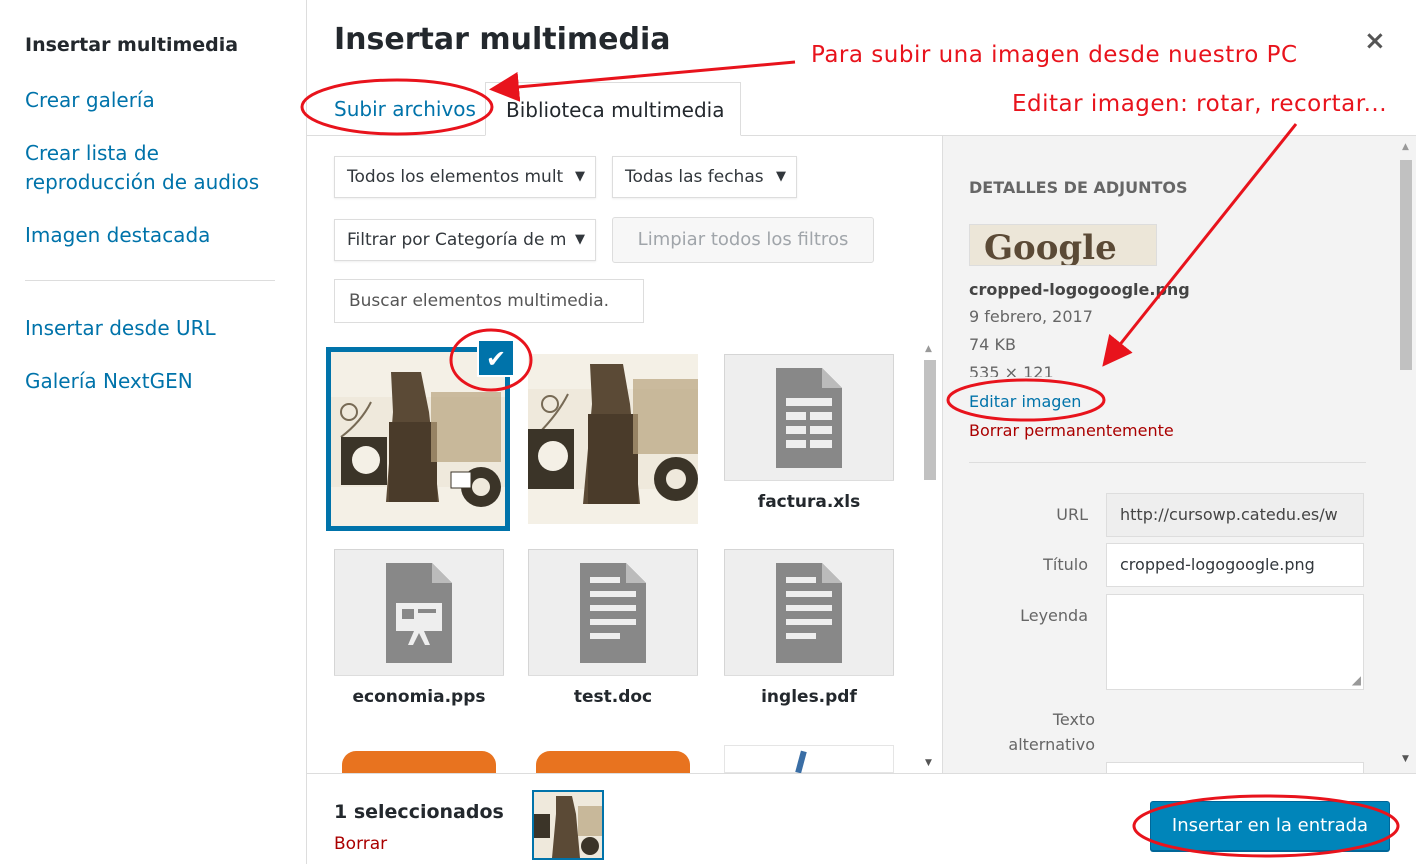 The height and width of the screenshot is (864, 1416). Describe the element at coordinates (419, 812) in the screenshot. I see `selection-count: 1 seleccionados` at that location.